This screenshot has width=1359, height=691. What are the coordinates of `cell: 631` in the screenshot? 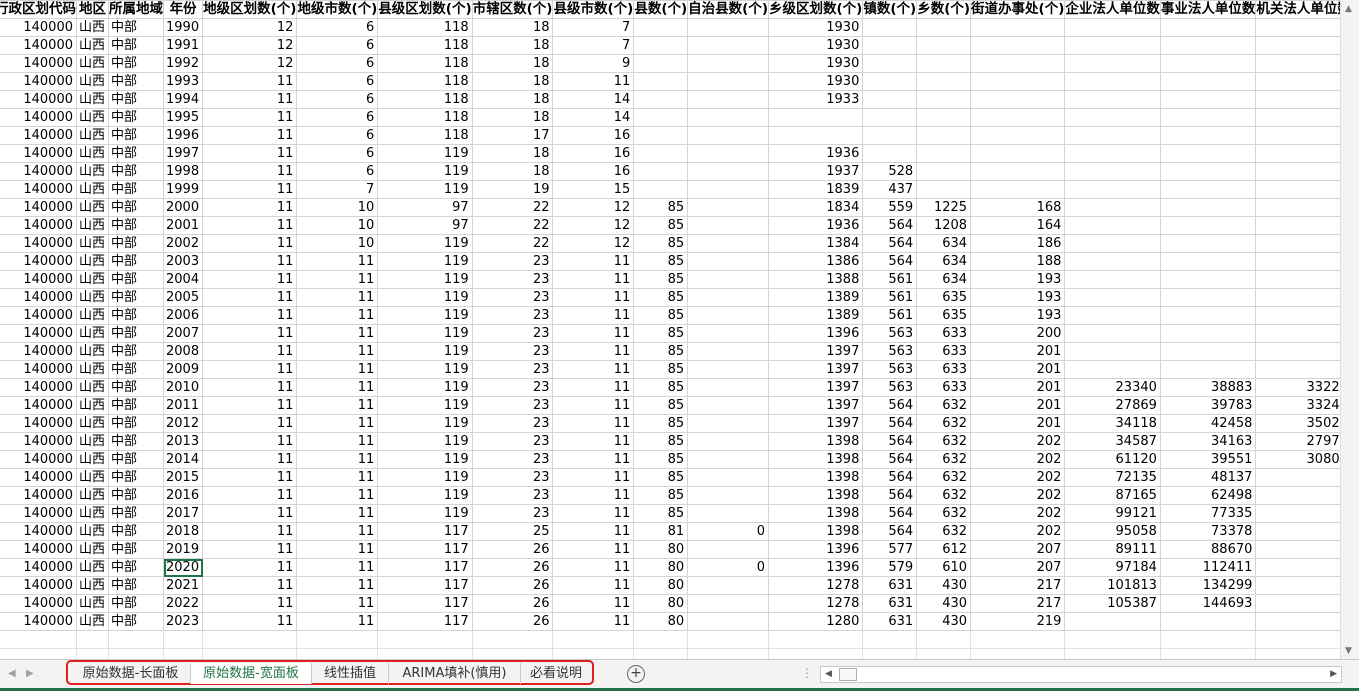 It's located at (890, 585).